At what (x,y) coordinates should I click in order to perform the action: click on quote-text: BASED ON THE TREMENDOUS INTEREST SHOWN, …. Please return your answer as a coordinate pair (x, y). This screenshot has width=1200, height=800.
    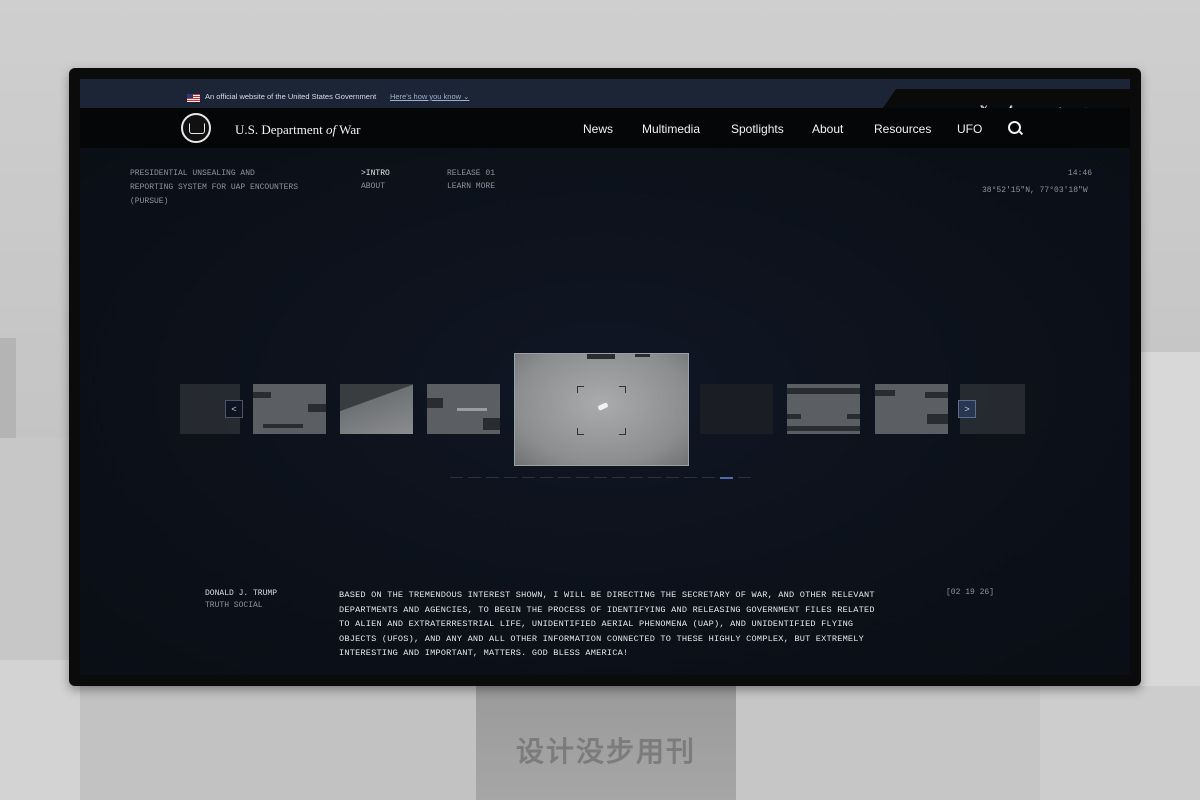
    Looking at the image, I should click on (607, 624).